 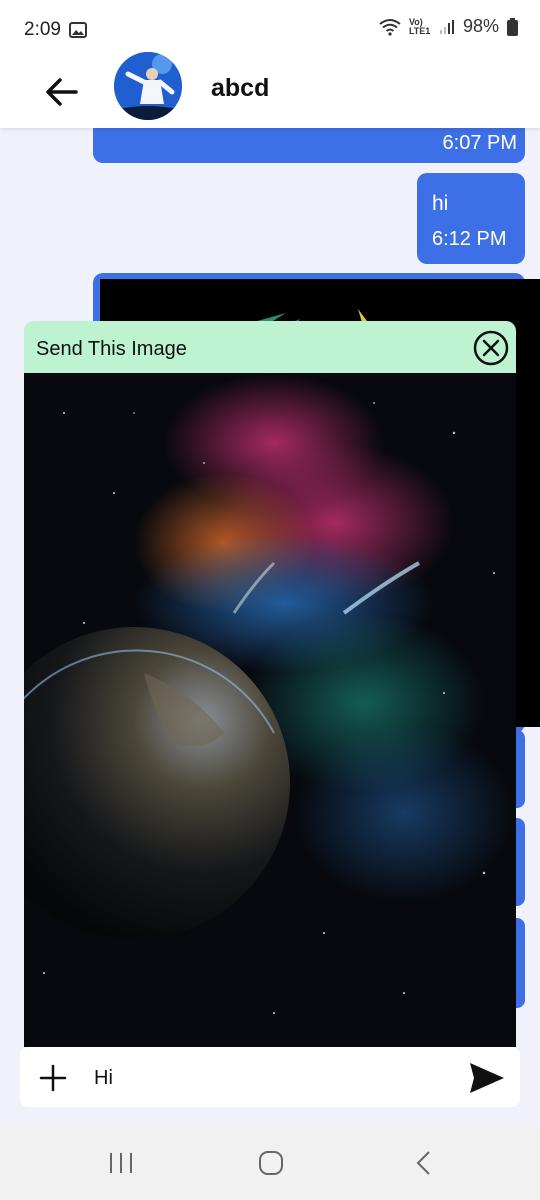 I want to click on recents-icon, so click(x=121, y=1163).